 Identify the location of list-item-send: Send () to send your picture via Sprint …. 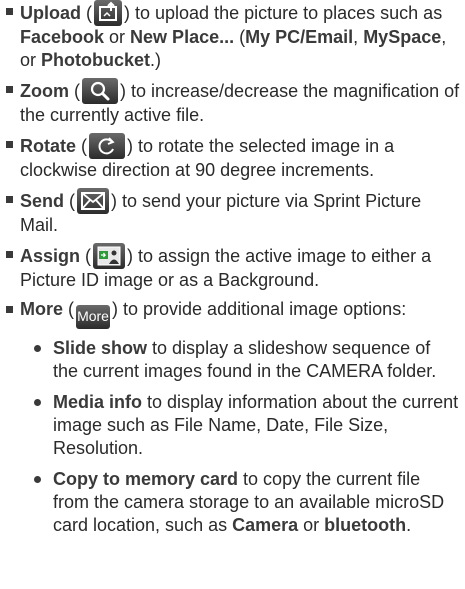
(232, 212).